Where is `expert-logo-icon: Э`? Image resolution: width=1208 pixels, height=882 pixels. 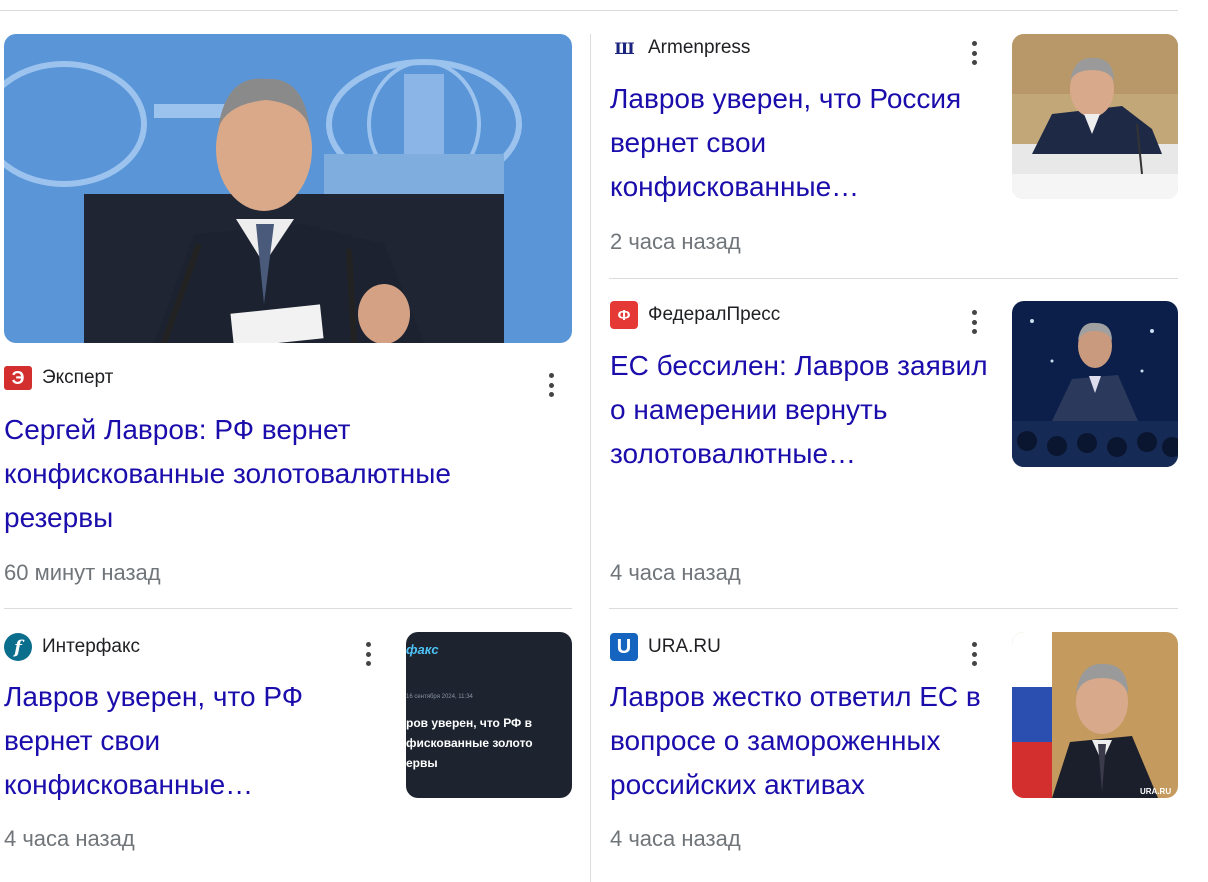 expert-logo-icon: Э is located at coordinates (18, 378).